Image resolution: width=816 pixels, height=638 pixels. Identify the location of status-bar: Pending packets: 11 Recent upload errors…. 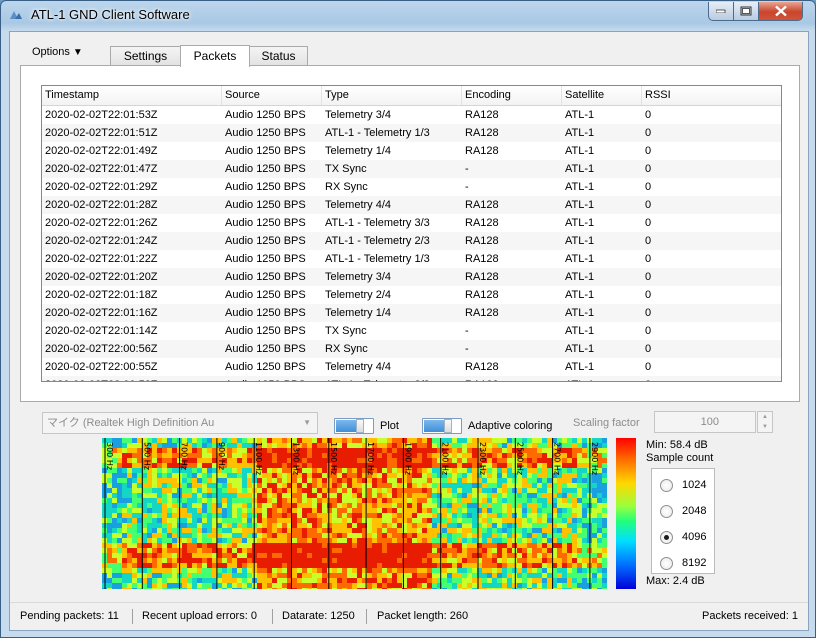
(409, 616).